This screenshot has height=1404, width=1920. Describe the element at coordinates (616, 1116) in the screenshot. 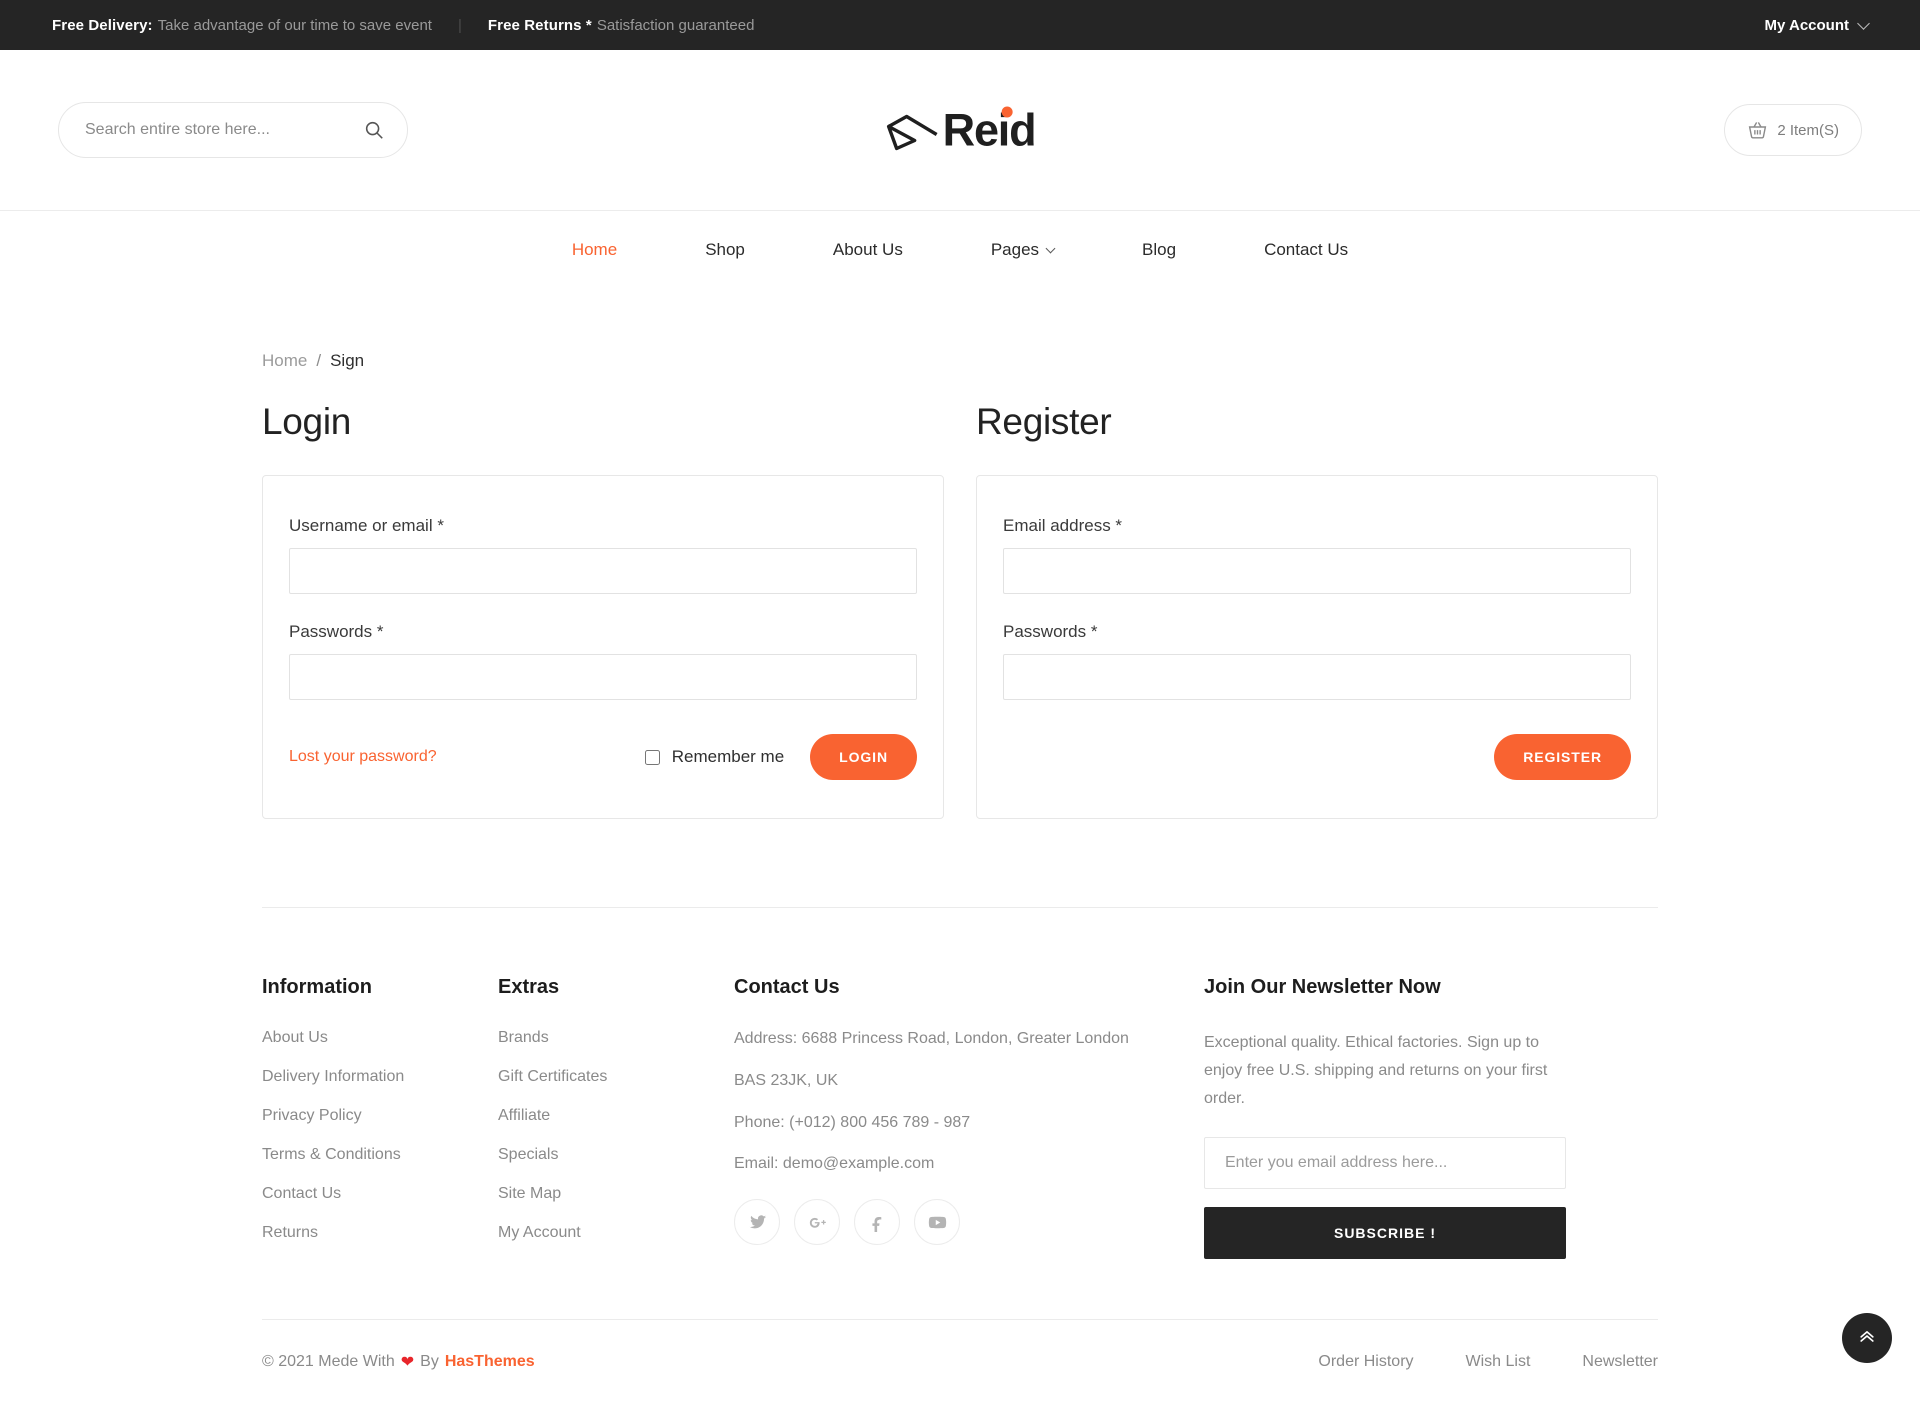

I see `footer-link-affiliate: Affiliate` at that location.